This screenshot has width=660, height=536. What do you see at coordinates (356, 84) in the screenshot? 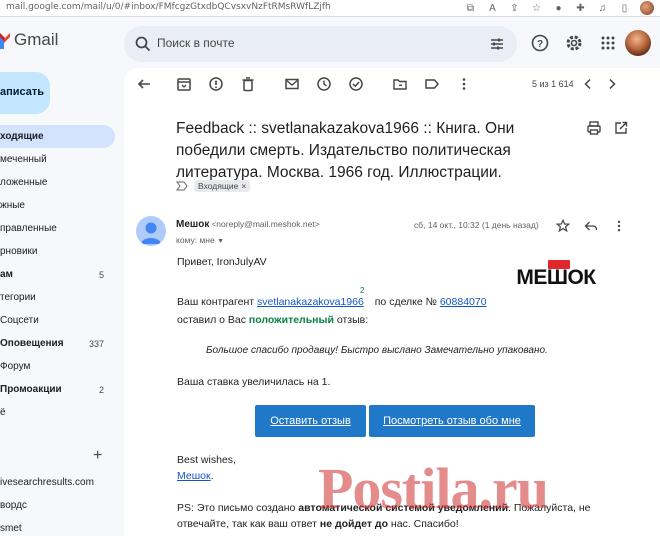
I see `add-to-tasks-icon` at bounding box center [356, 84].